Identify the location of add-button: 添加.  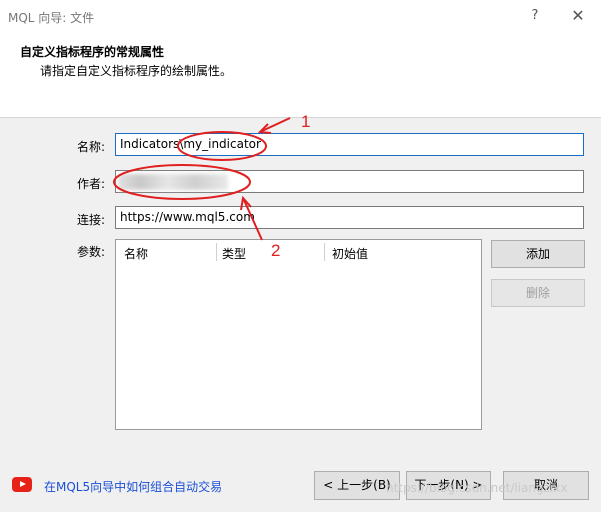
(538, 254).